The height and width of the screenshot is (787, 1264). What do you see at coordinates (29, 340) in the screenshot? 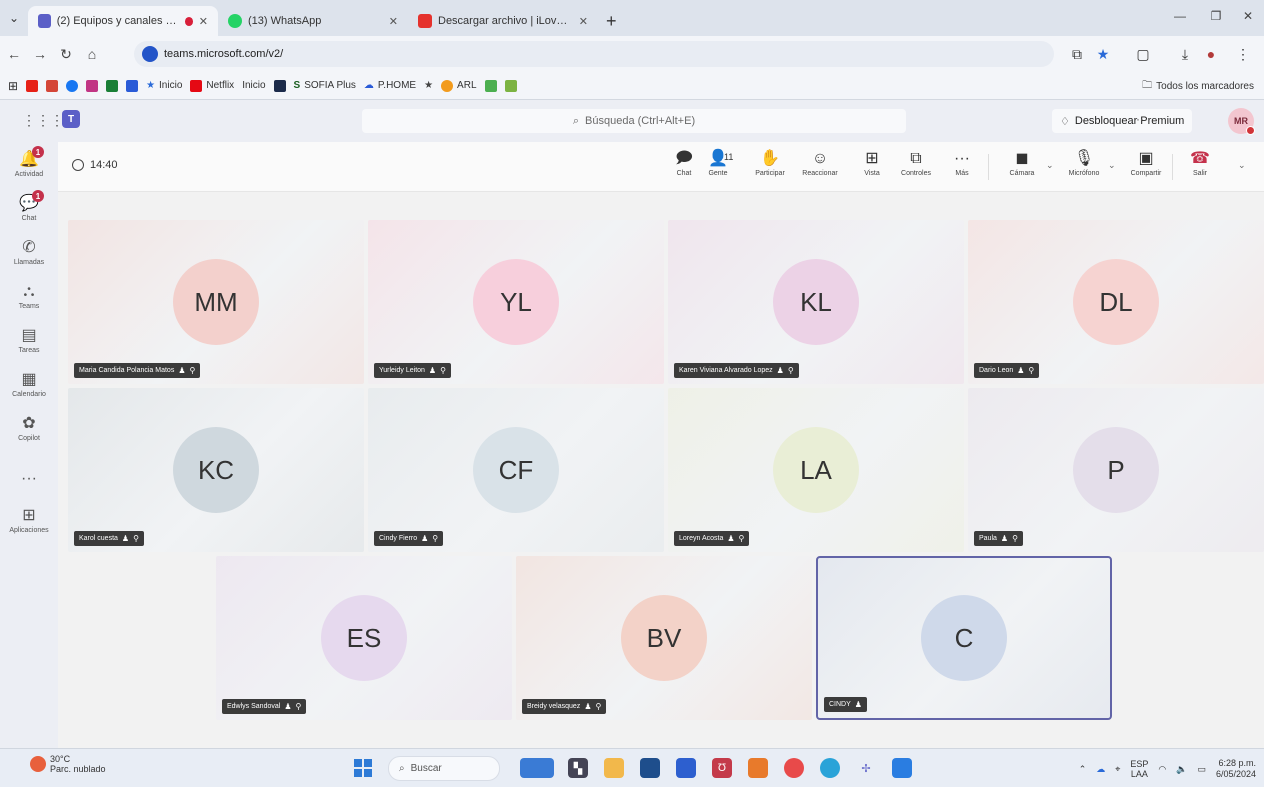
I see `rail-item-tareas: ▤ Tareas` at bounding box center [29, 340].